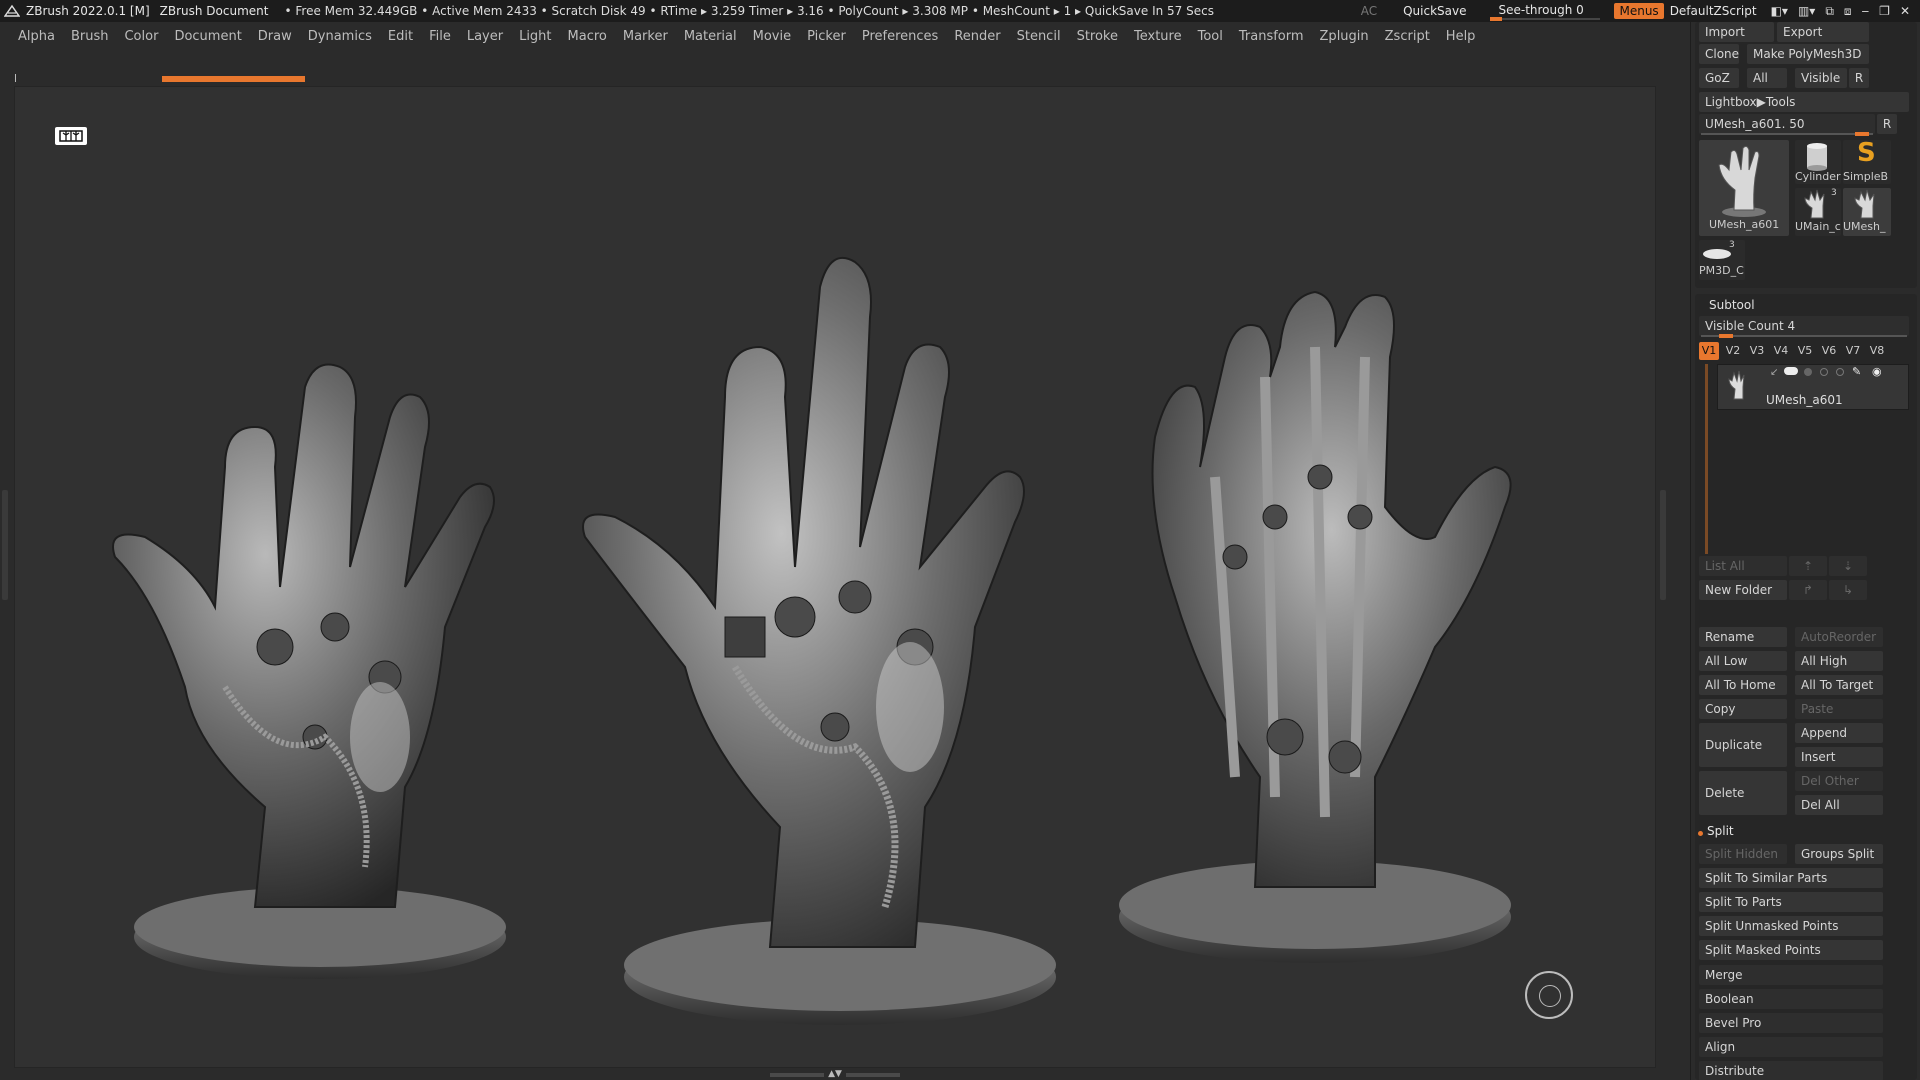 Image resolution: width=1920 pixels, height=1080 pixels. What do you see at coordinates (1545, 11) in the screenshot?
I see `see-through-slider: See-through 0` at bounding box center [1545, 11].